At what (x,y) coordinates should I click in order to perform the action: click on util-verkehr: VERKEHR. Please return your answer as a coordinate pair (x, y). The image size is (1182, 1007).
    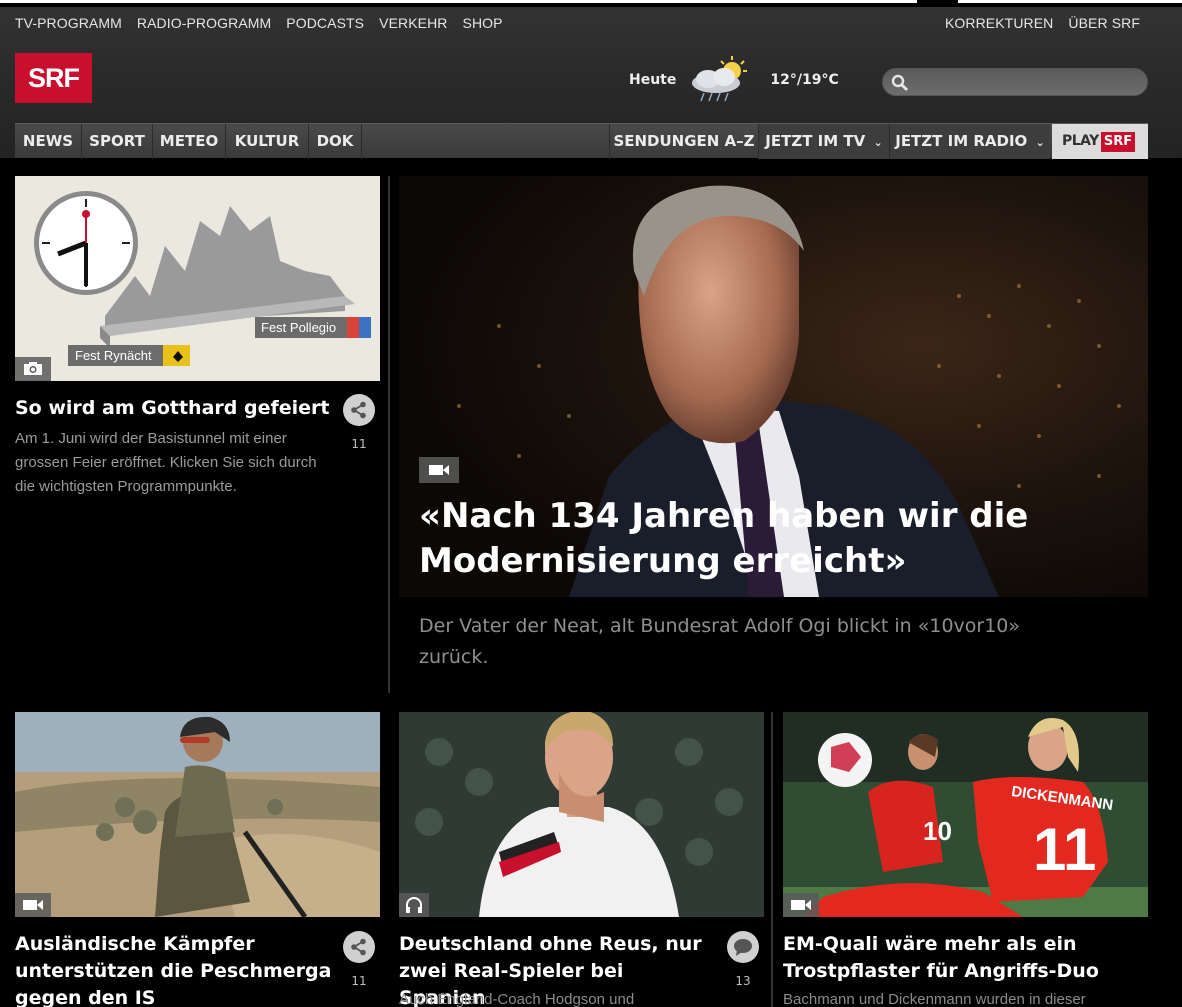
    Looking at the image, I should click on (413, 23).